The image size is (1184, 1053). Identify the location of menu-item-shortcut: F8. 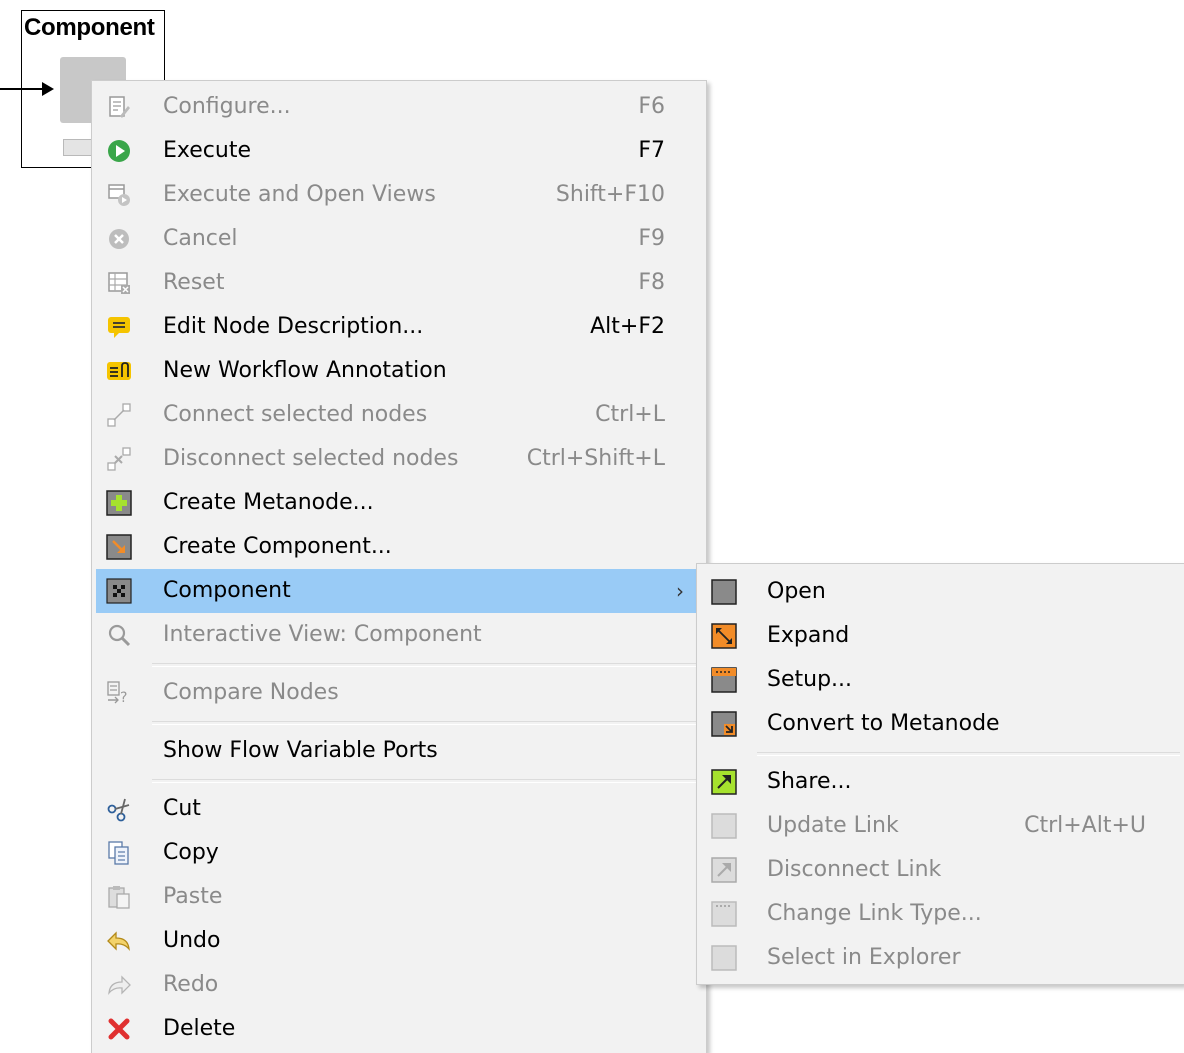
(651, 282).